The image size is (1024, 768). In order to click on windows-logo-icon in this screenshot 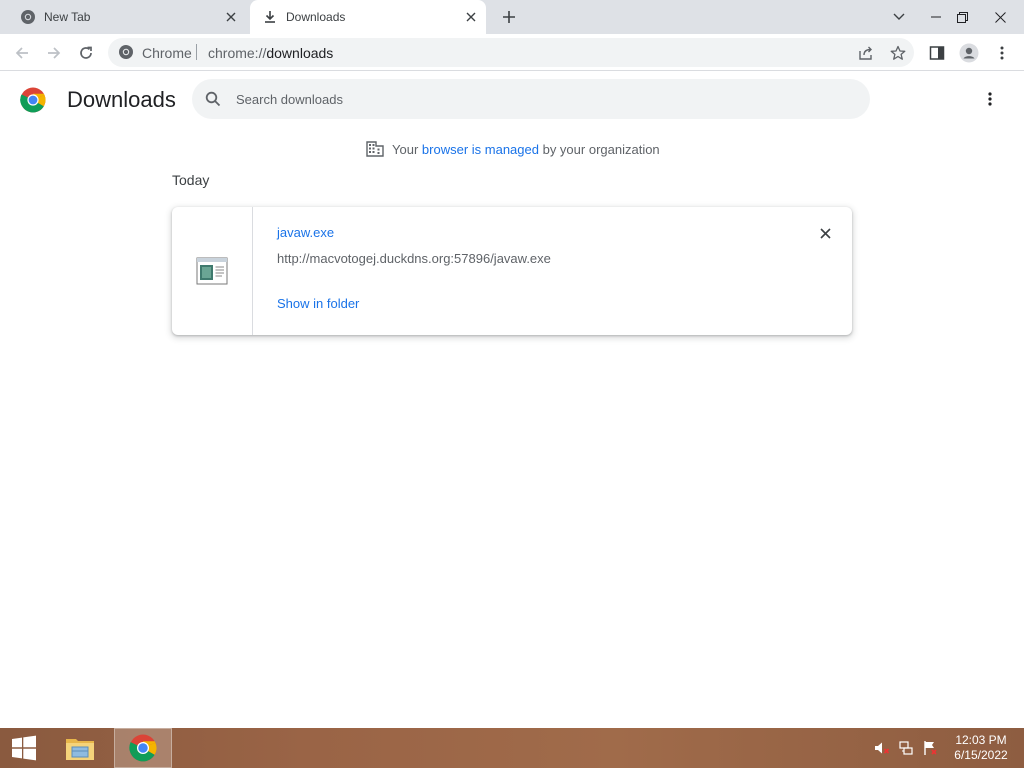, I will do `click(24, 748)`.